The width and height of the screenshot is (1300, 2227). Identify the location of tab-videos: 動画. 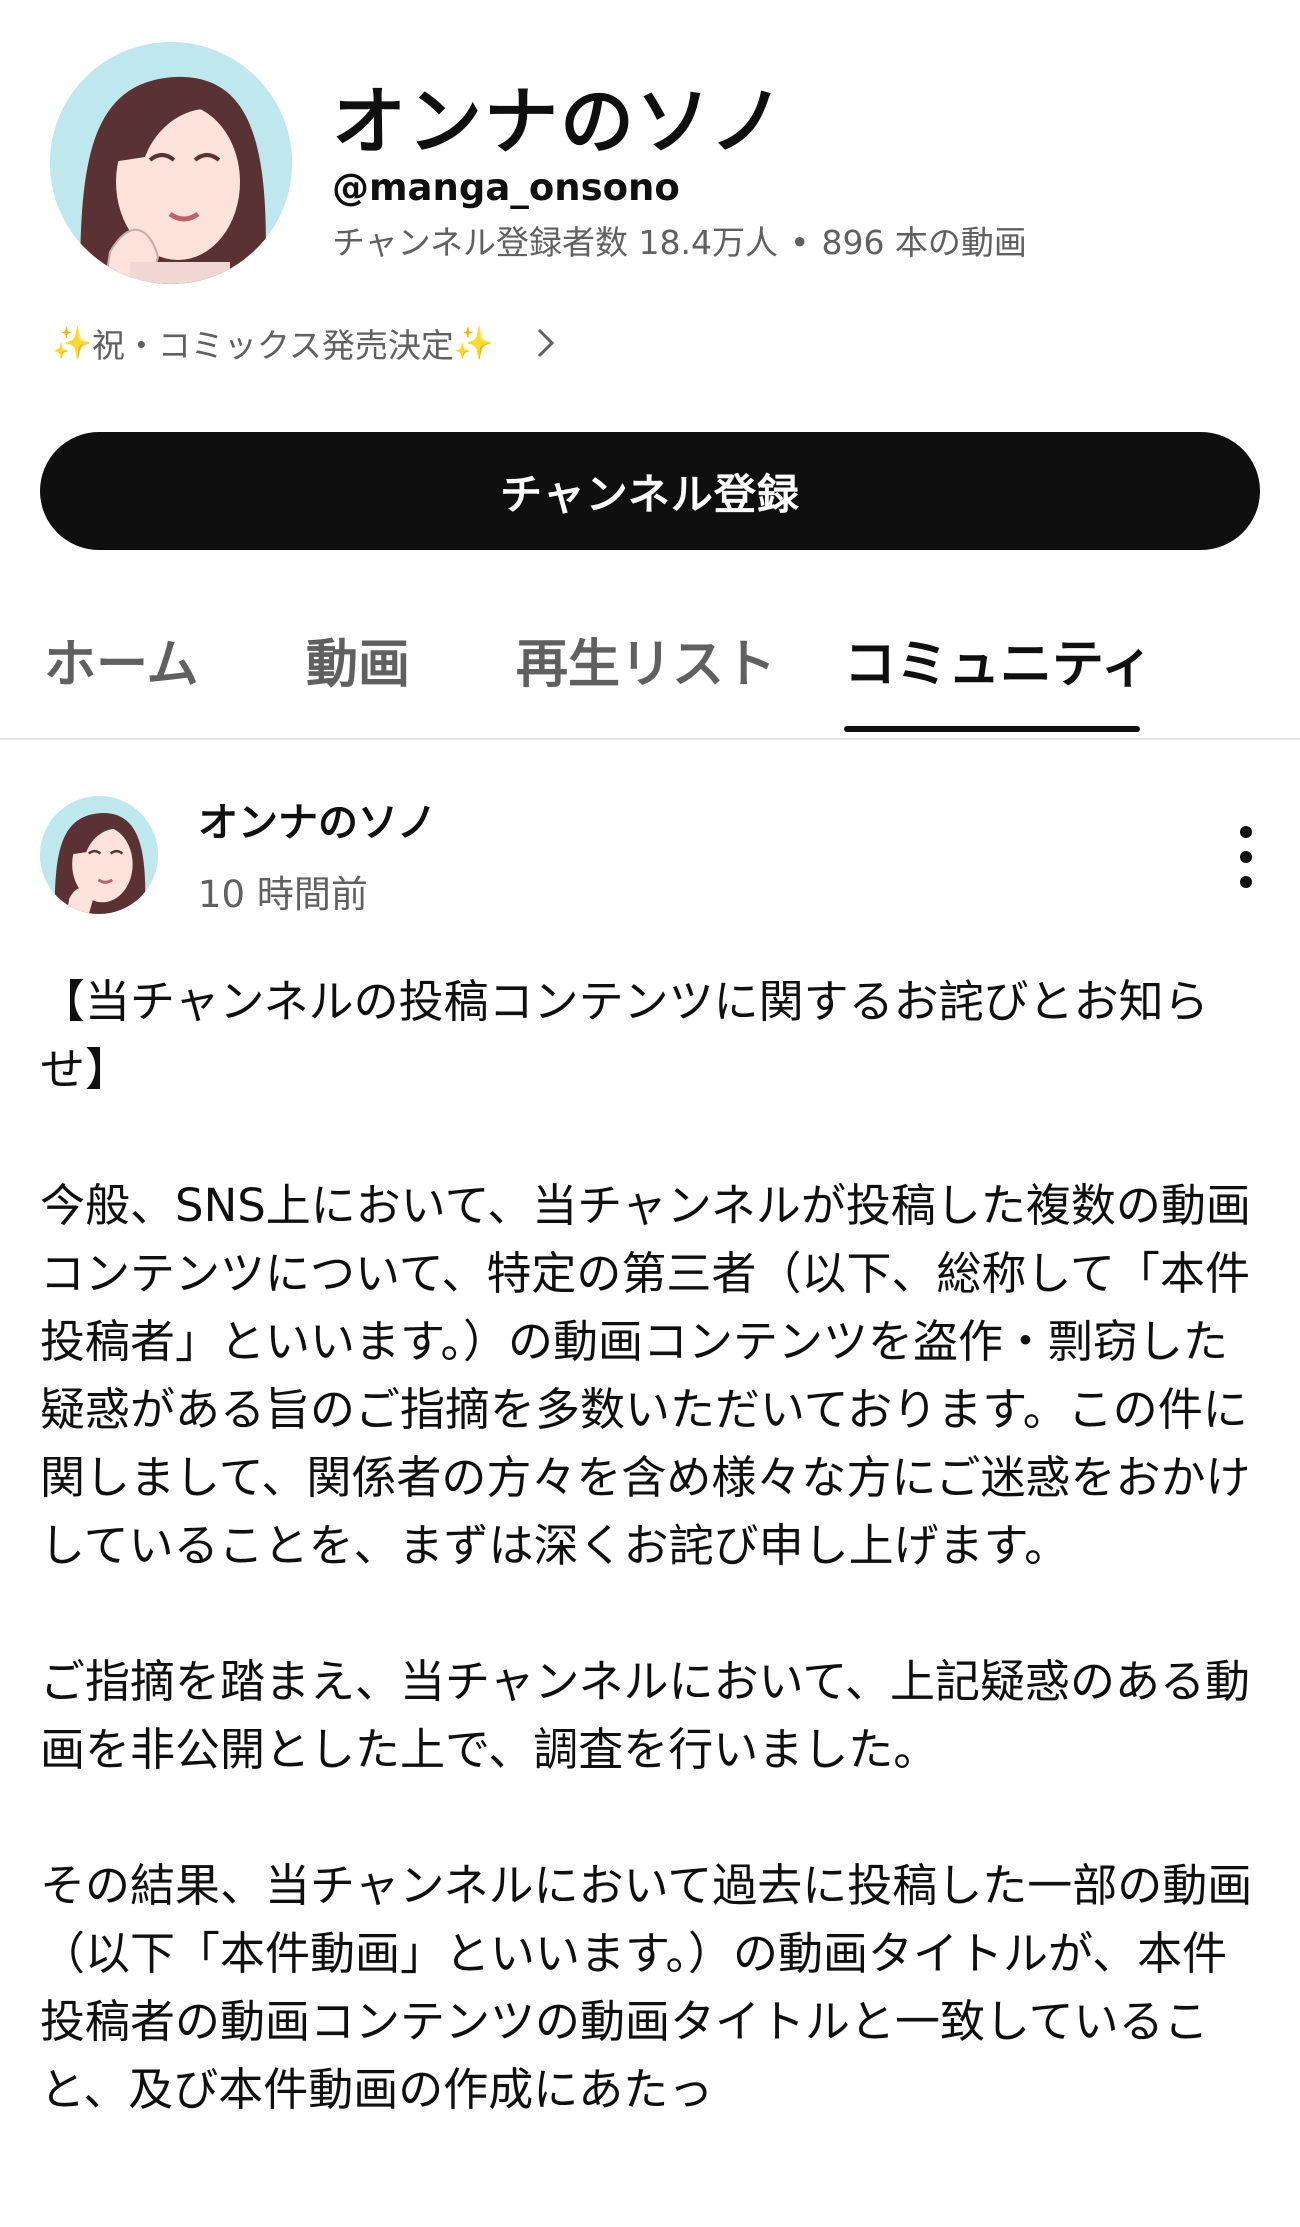
(358, 659).